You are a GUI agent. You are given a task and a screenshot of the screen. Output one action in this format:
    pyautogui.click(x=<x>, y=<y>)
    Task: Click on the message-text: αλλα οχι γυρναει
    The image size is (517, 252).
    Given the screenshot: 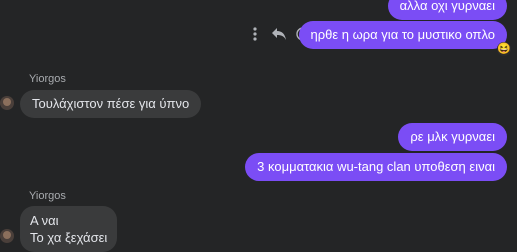 What is the action you would take?
    pyautogui.click(x=447, y=6)
    